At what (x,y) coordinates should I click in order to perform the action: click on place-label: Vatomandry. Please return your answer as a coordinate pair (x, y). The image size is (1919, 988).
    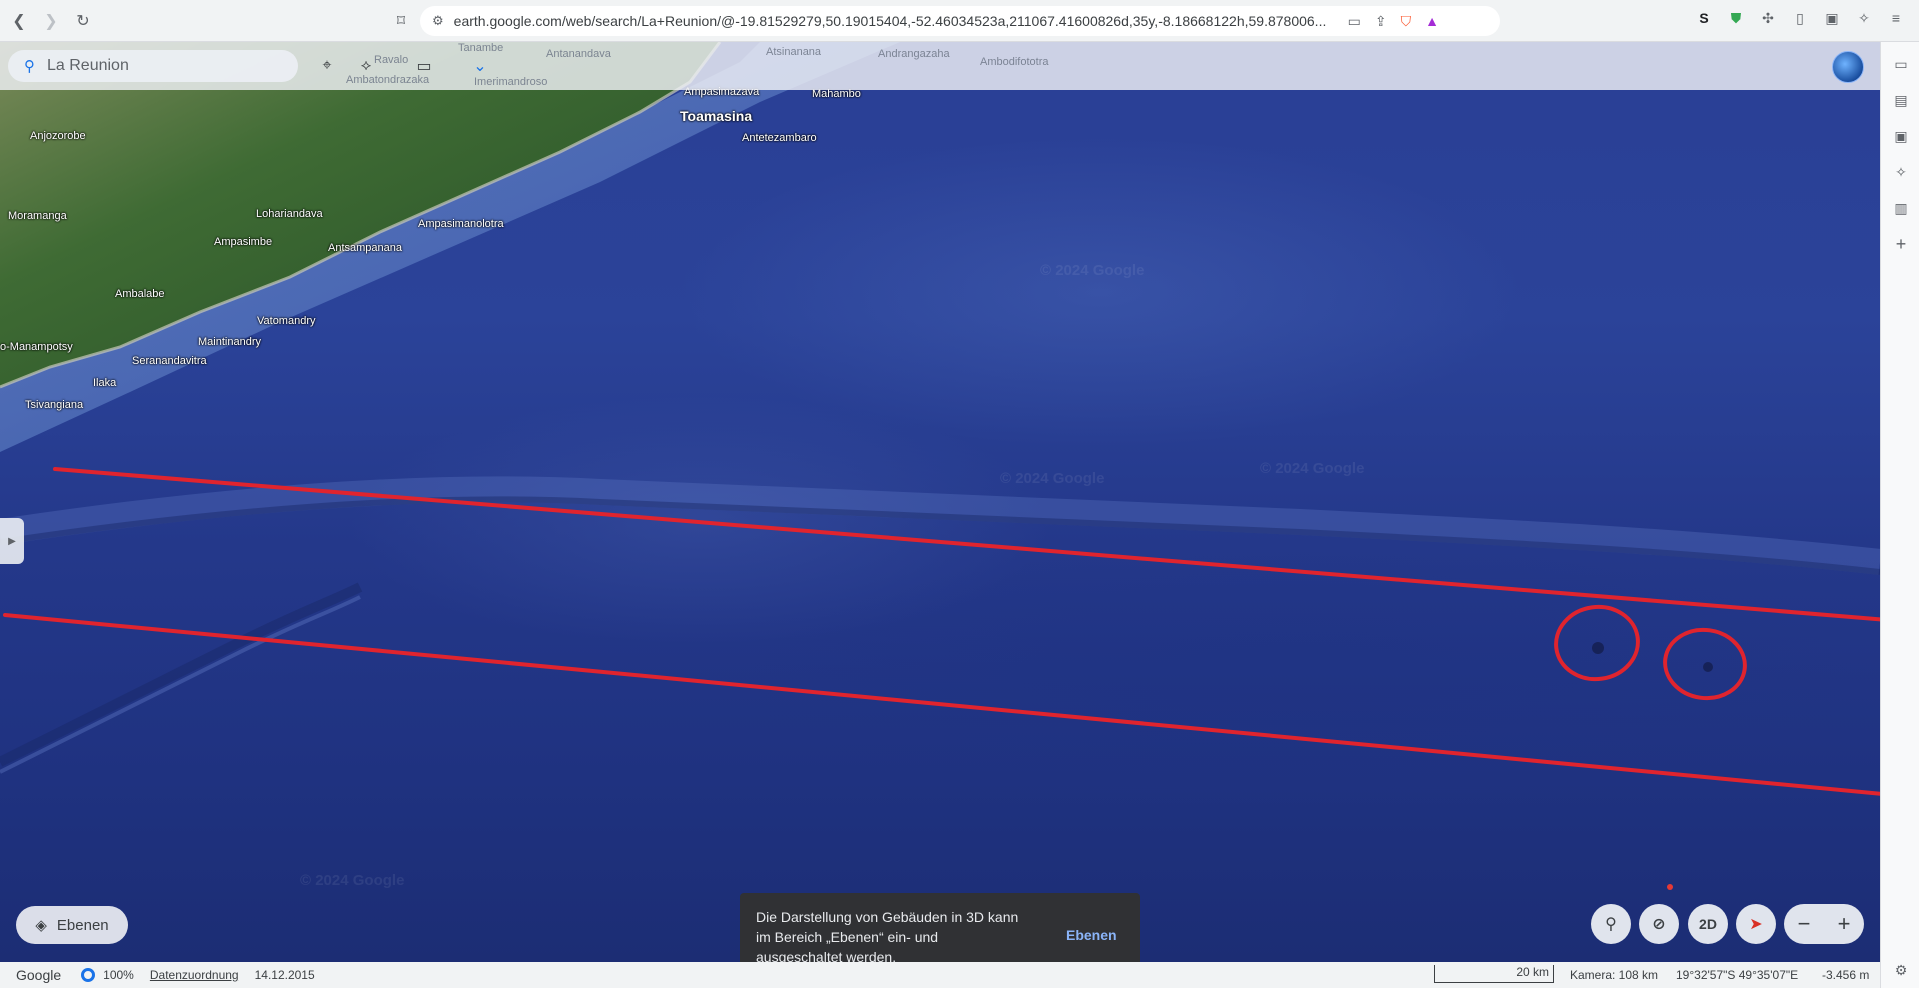
    Looking at the image, I should click on (286, 321).